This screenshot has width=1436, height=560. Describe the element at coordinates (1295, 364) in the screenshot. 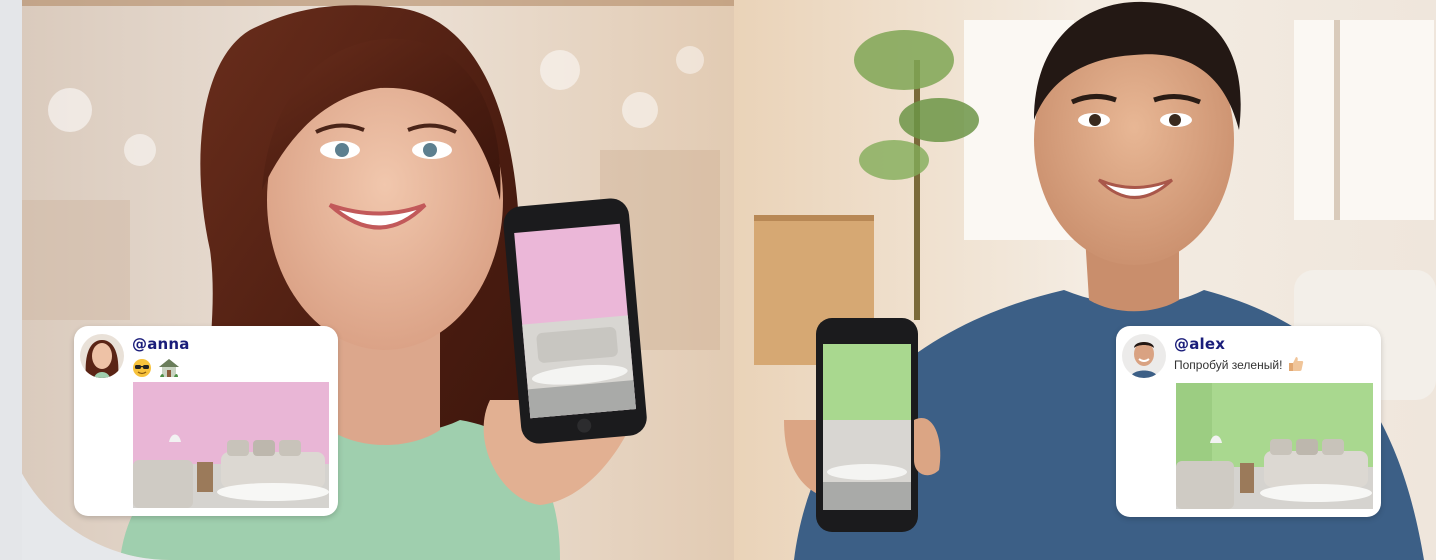

I see `thumbs-up-emoji-icon` at that location.